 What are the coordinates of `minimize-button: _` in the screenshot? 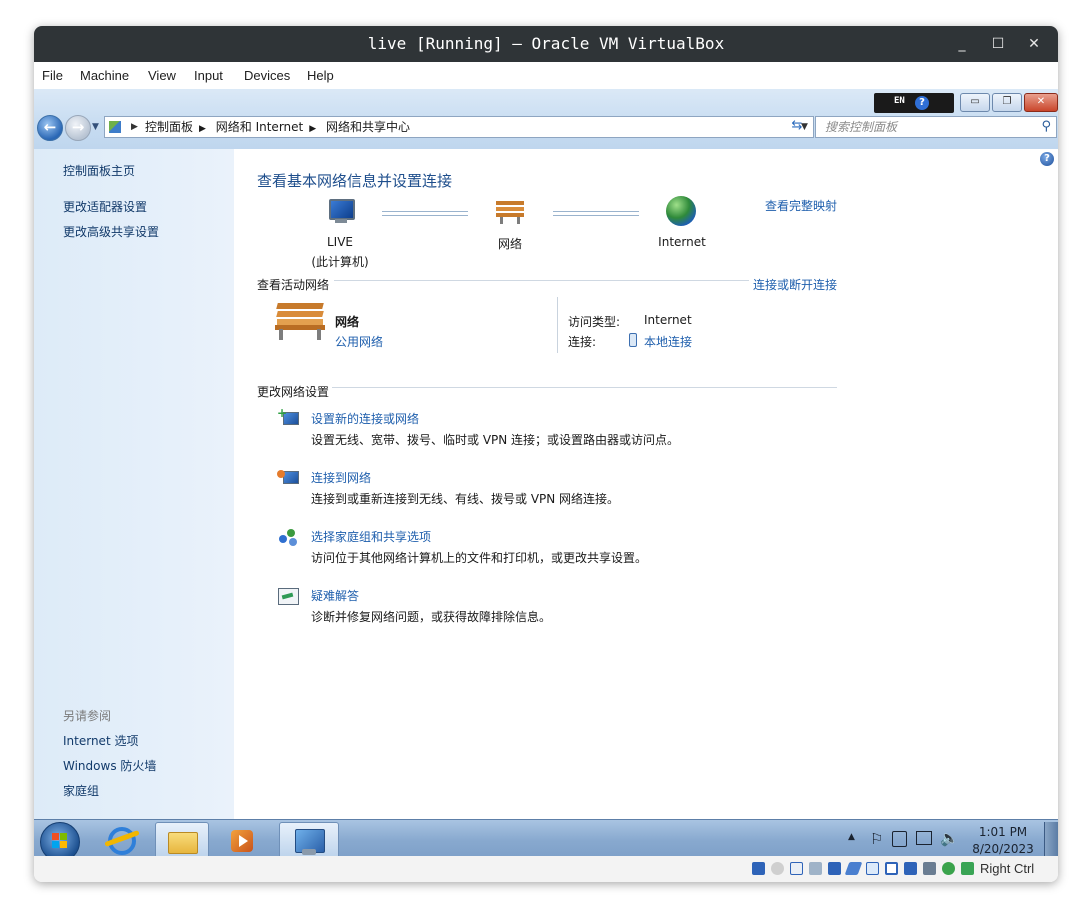 It's located at (962, 44).